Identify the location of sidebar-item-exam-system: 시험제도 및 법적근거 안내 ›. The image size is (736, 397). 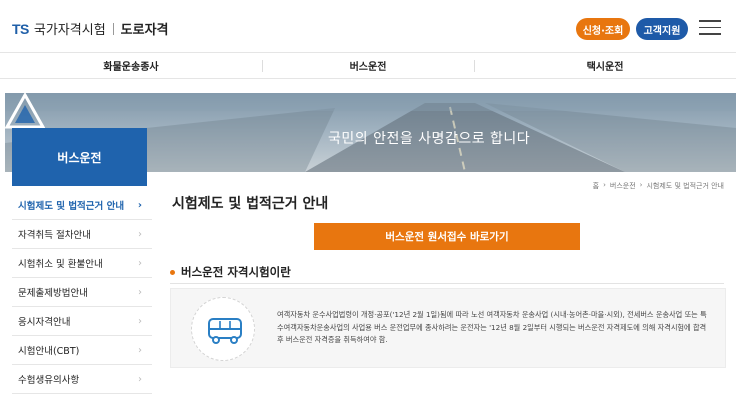
(82, 205).